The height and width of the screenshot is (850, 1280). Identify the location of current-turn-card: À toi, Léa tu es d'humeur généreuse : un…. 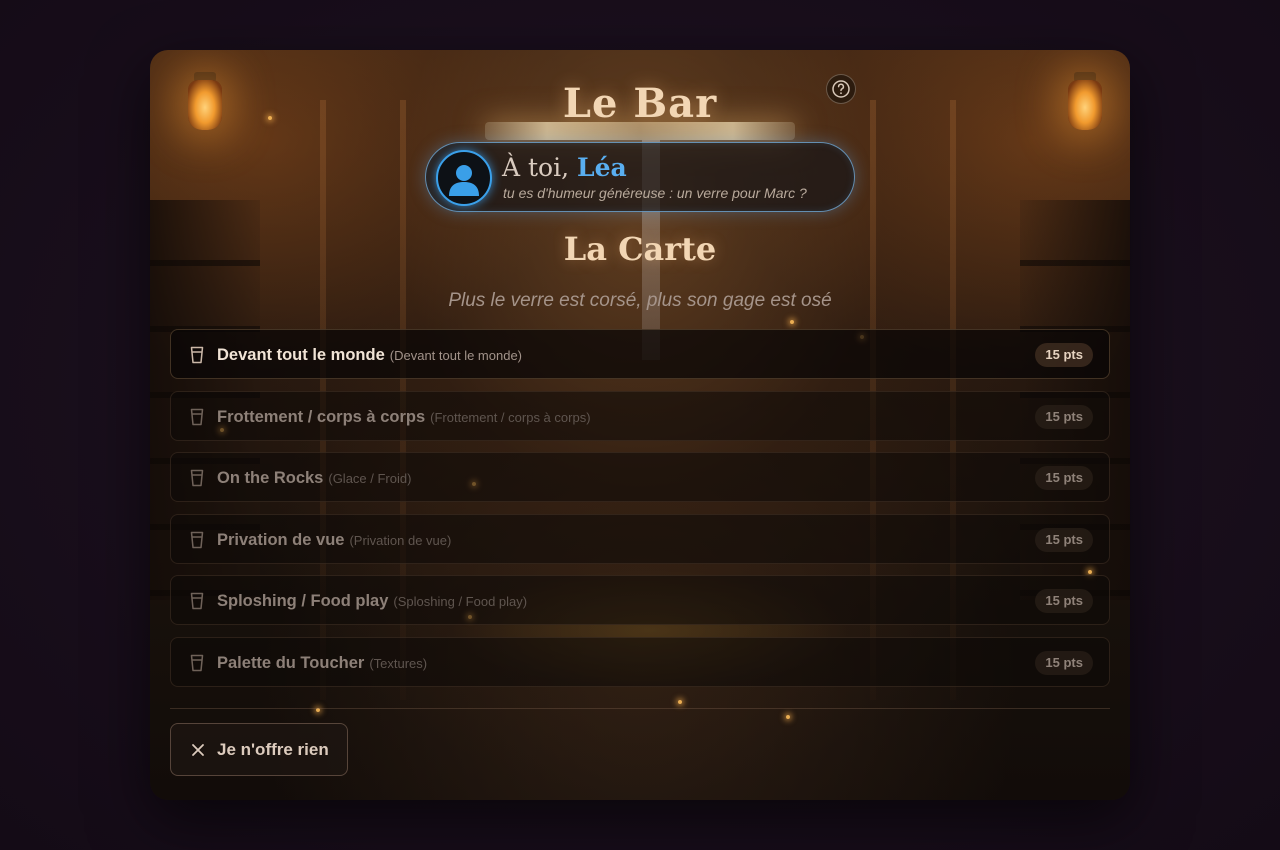
(640, 177).